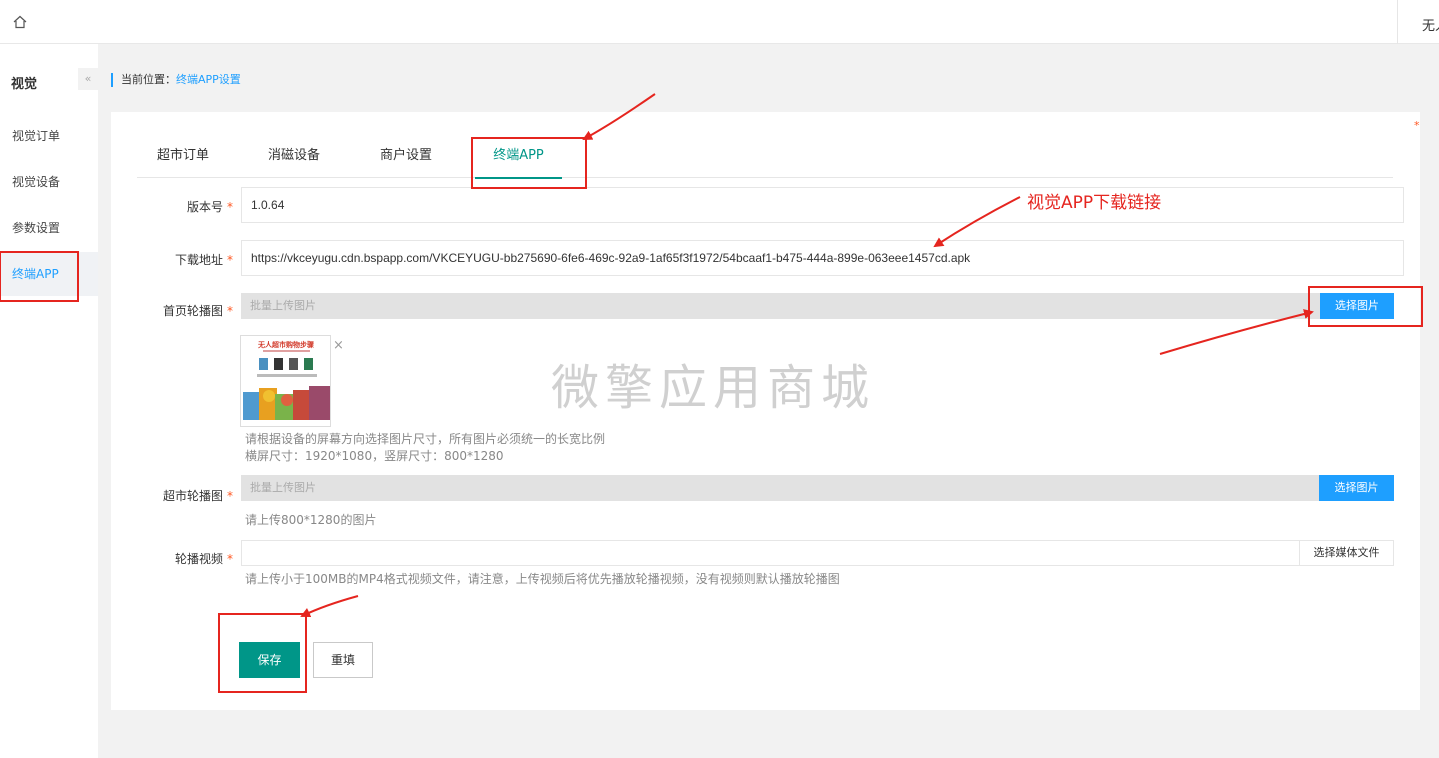 The height and width of the screenshot is (758, 1439). I want to click on home-carousel-hint-1: 请根据设备的屏幕方向选择图片尺寸，所有图片必须统一的长宽比例, so click(425, 439).